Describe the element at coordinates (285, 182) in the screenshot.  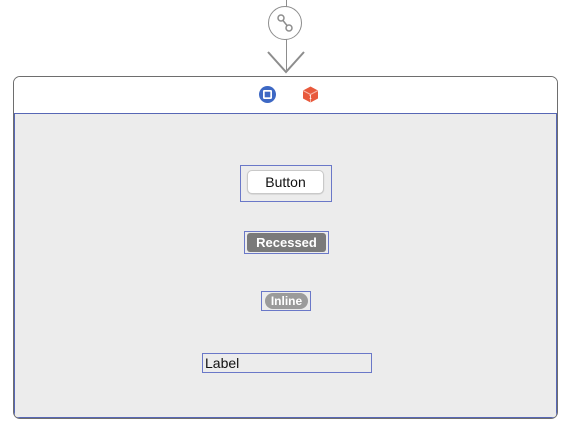
I see `push-button: Button` at that location.